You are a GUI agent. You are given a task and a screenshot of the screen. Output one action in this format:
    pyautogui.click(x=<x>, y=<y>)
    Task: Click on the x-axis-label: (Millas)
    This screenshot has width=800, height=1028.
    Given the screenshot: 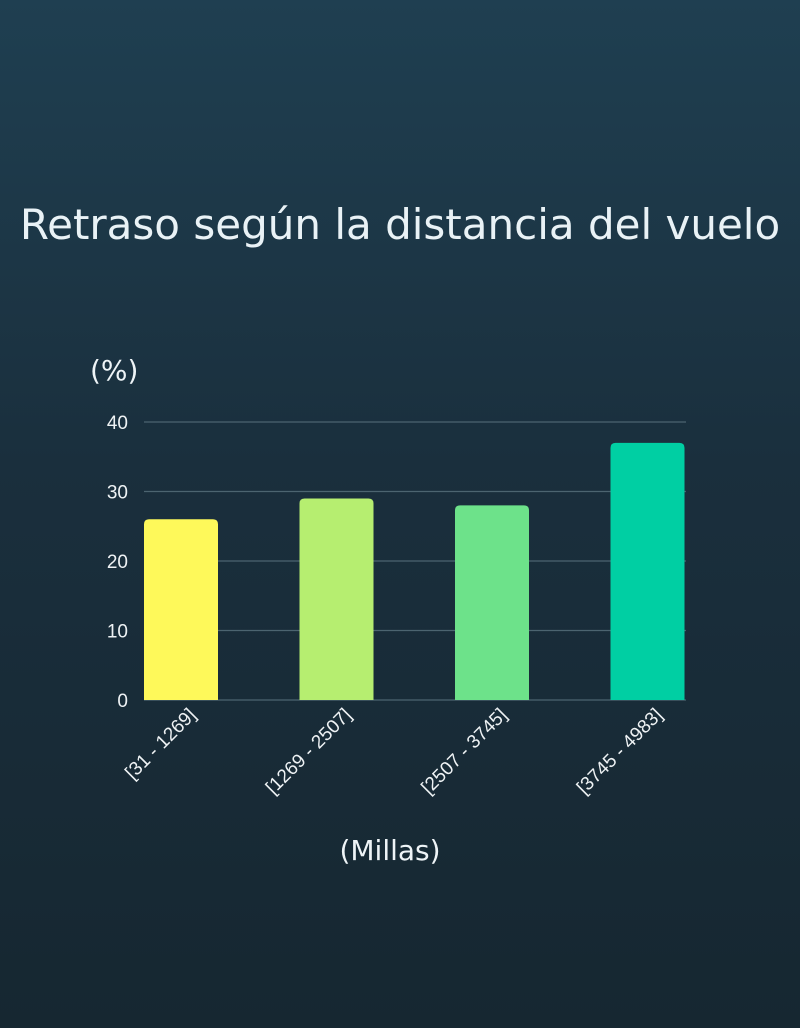 What is the action you would take?
    pyautogui.click(x=390, y=850)
    